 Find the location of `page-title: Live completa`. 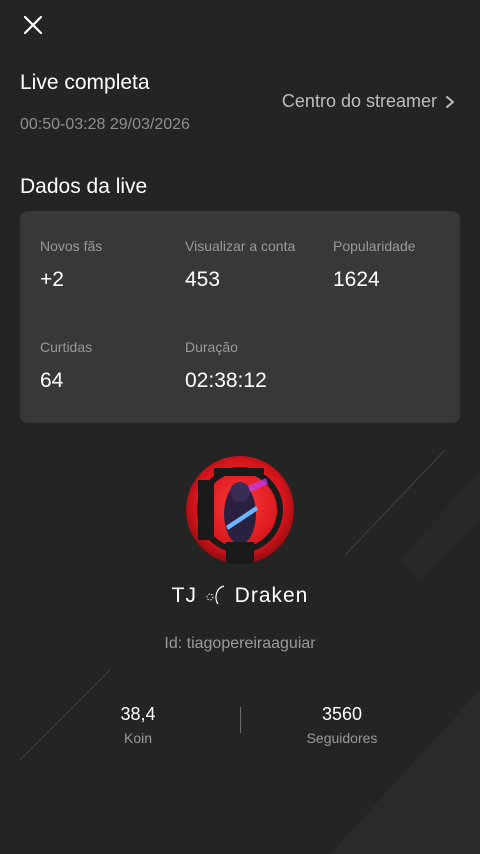

page-title: Live completa is located at coordinates (85, 82).